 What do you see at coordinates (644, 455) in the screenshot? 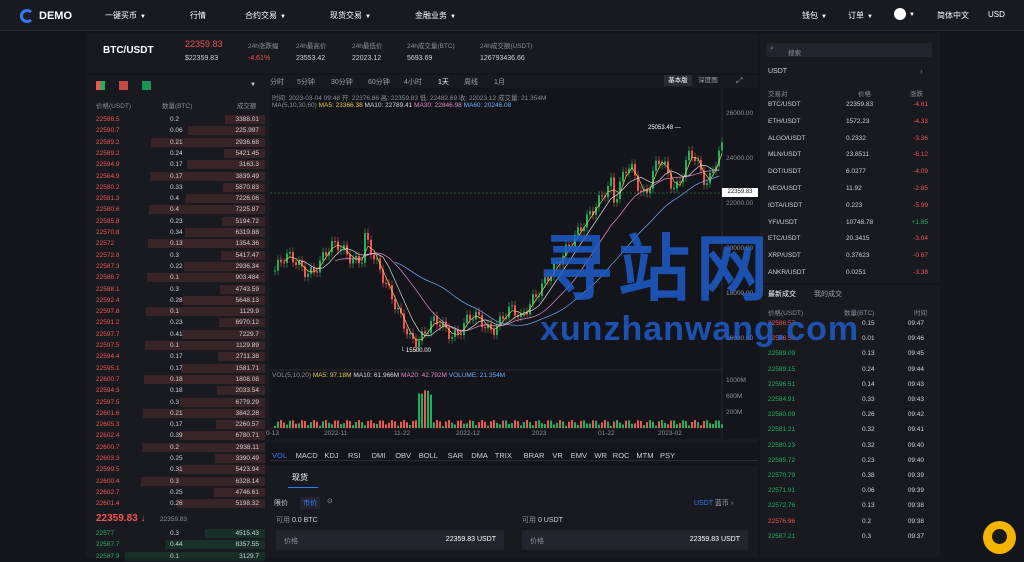
I see `indicator-mtm: MTM` at bounding box center [644, 455].